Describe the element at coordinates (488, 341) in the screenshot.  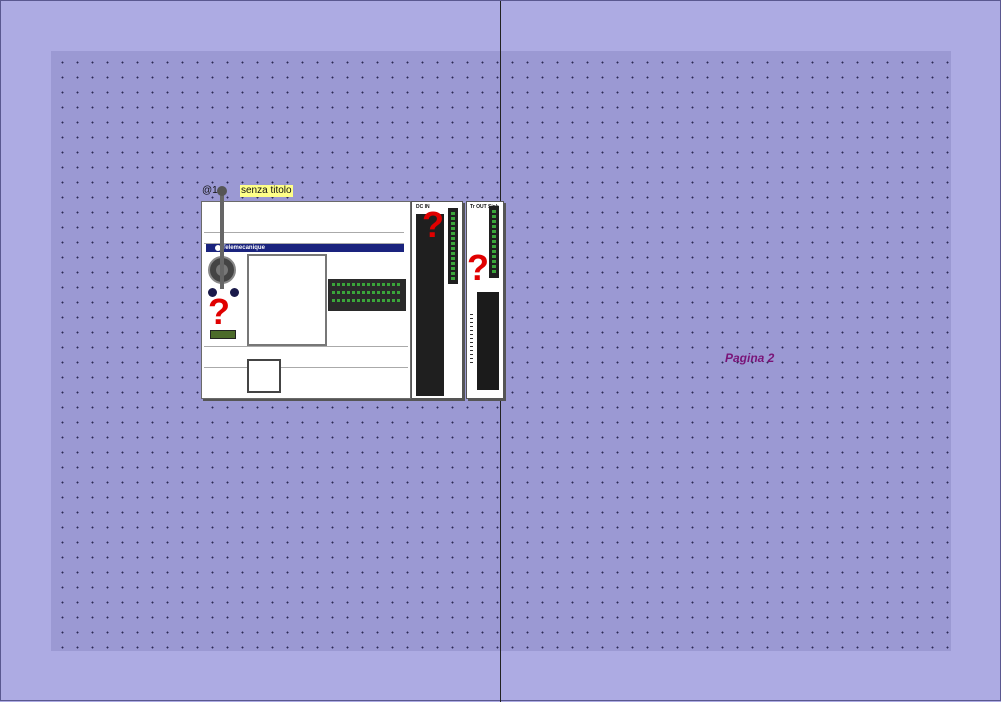
I see `output-connector` at that location.